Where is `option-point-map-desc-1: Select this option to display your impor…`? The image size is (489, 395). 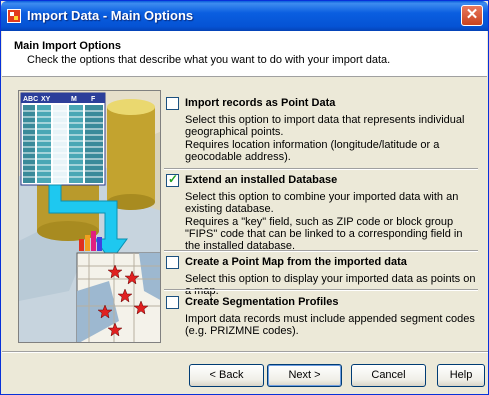
option-point-map-desc-1: Select this option to display your impor… is located at coordinates (330, 285).